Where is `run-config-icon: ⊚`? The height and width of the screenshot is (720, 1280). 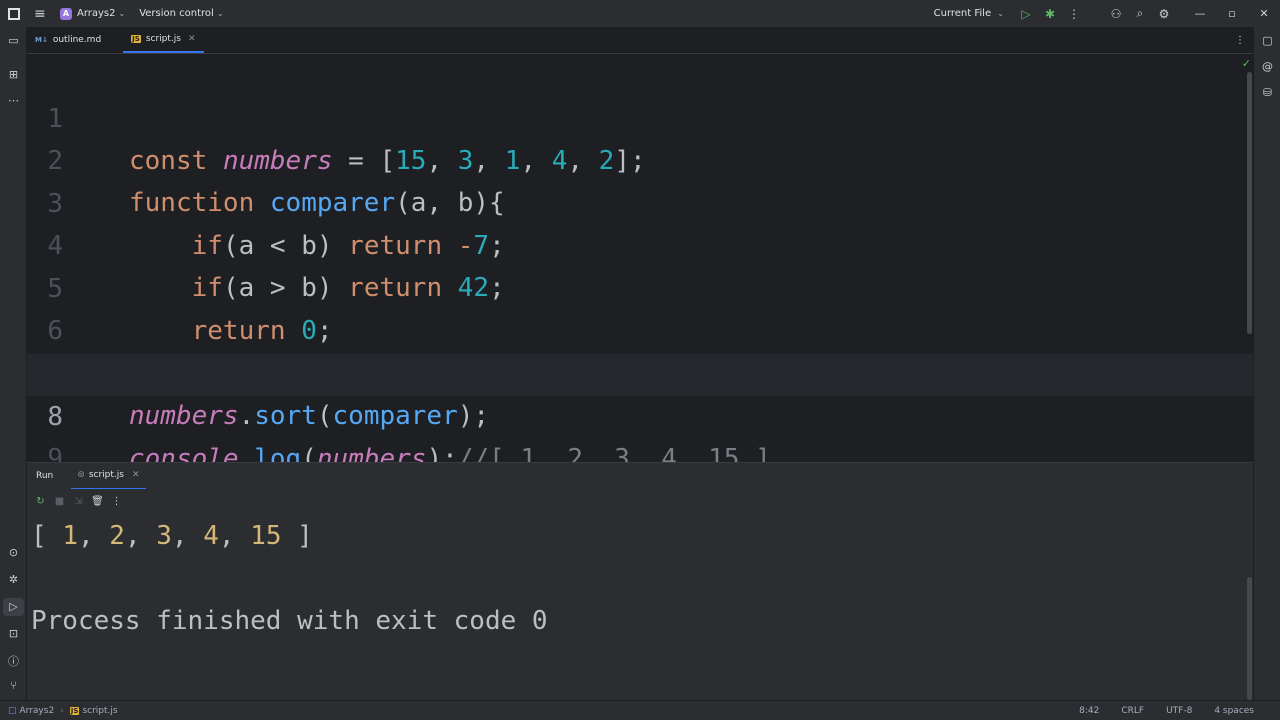 run-config-icon: ⊚ is located at coordinates (81, 475).